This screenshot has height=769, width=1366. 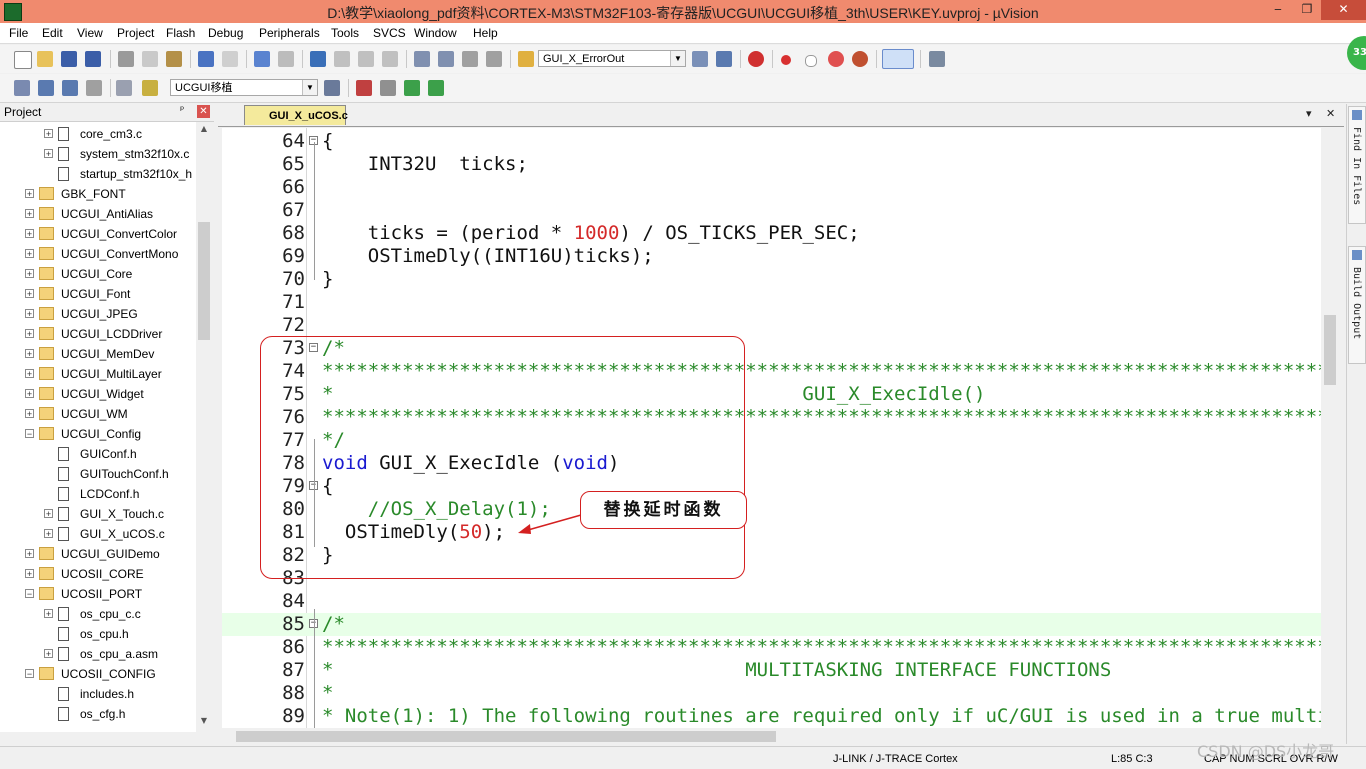 What do you see at coordinates (435, 33) in the screenshot?
I see `menu-window: Window` at bounding box center [435, 33].